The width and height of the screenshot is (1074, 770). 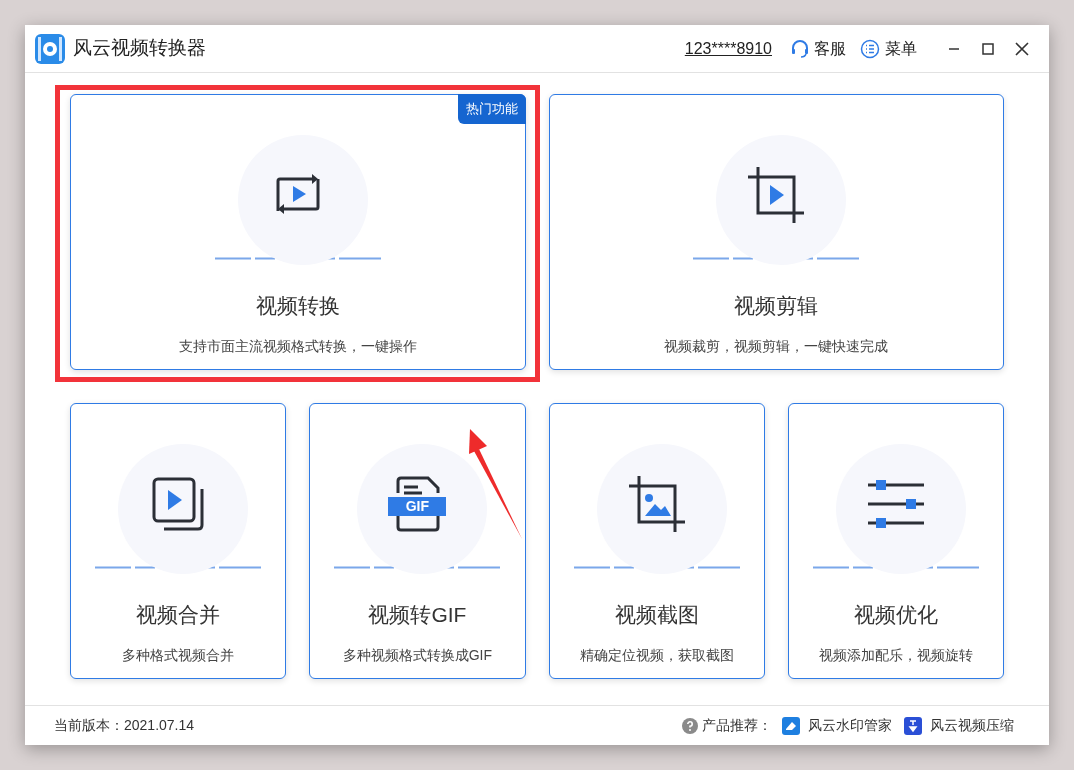 I want to click on help-icon, so click(x=690, y=725).